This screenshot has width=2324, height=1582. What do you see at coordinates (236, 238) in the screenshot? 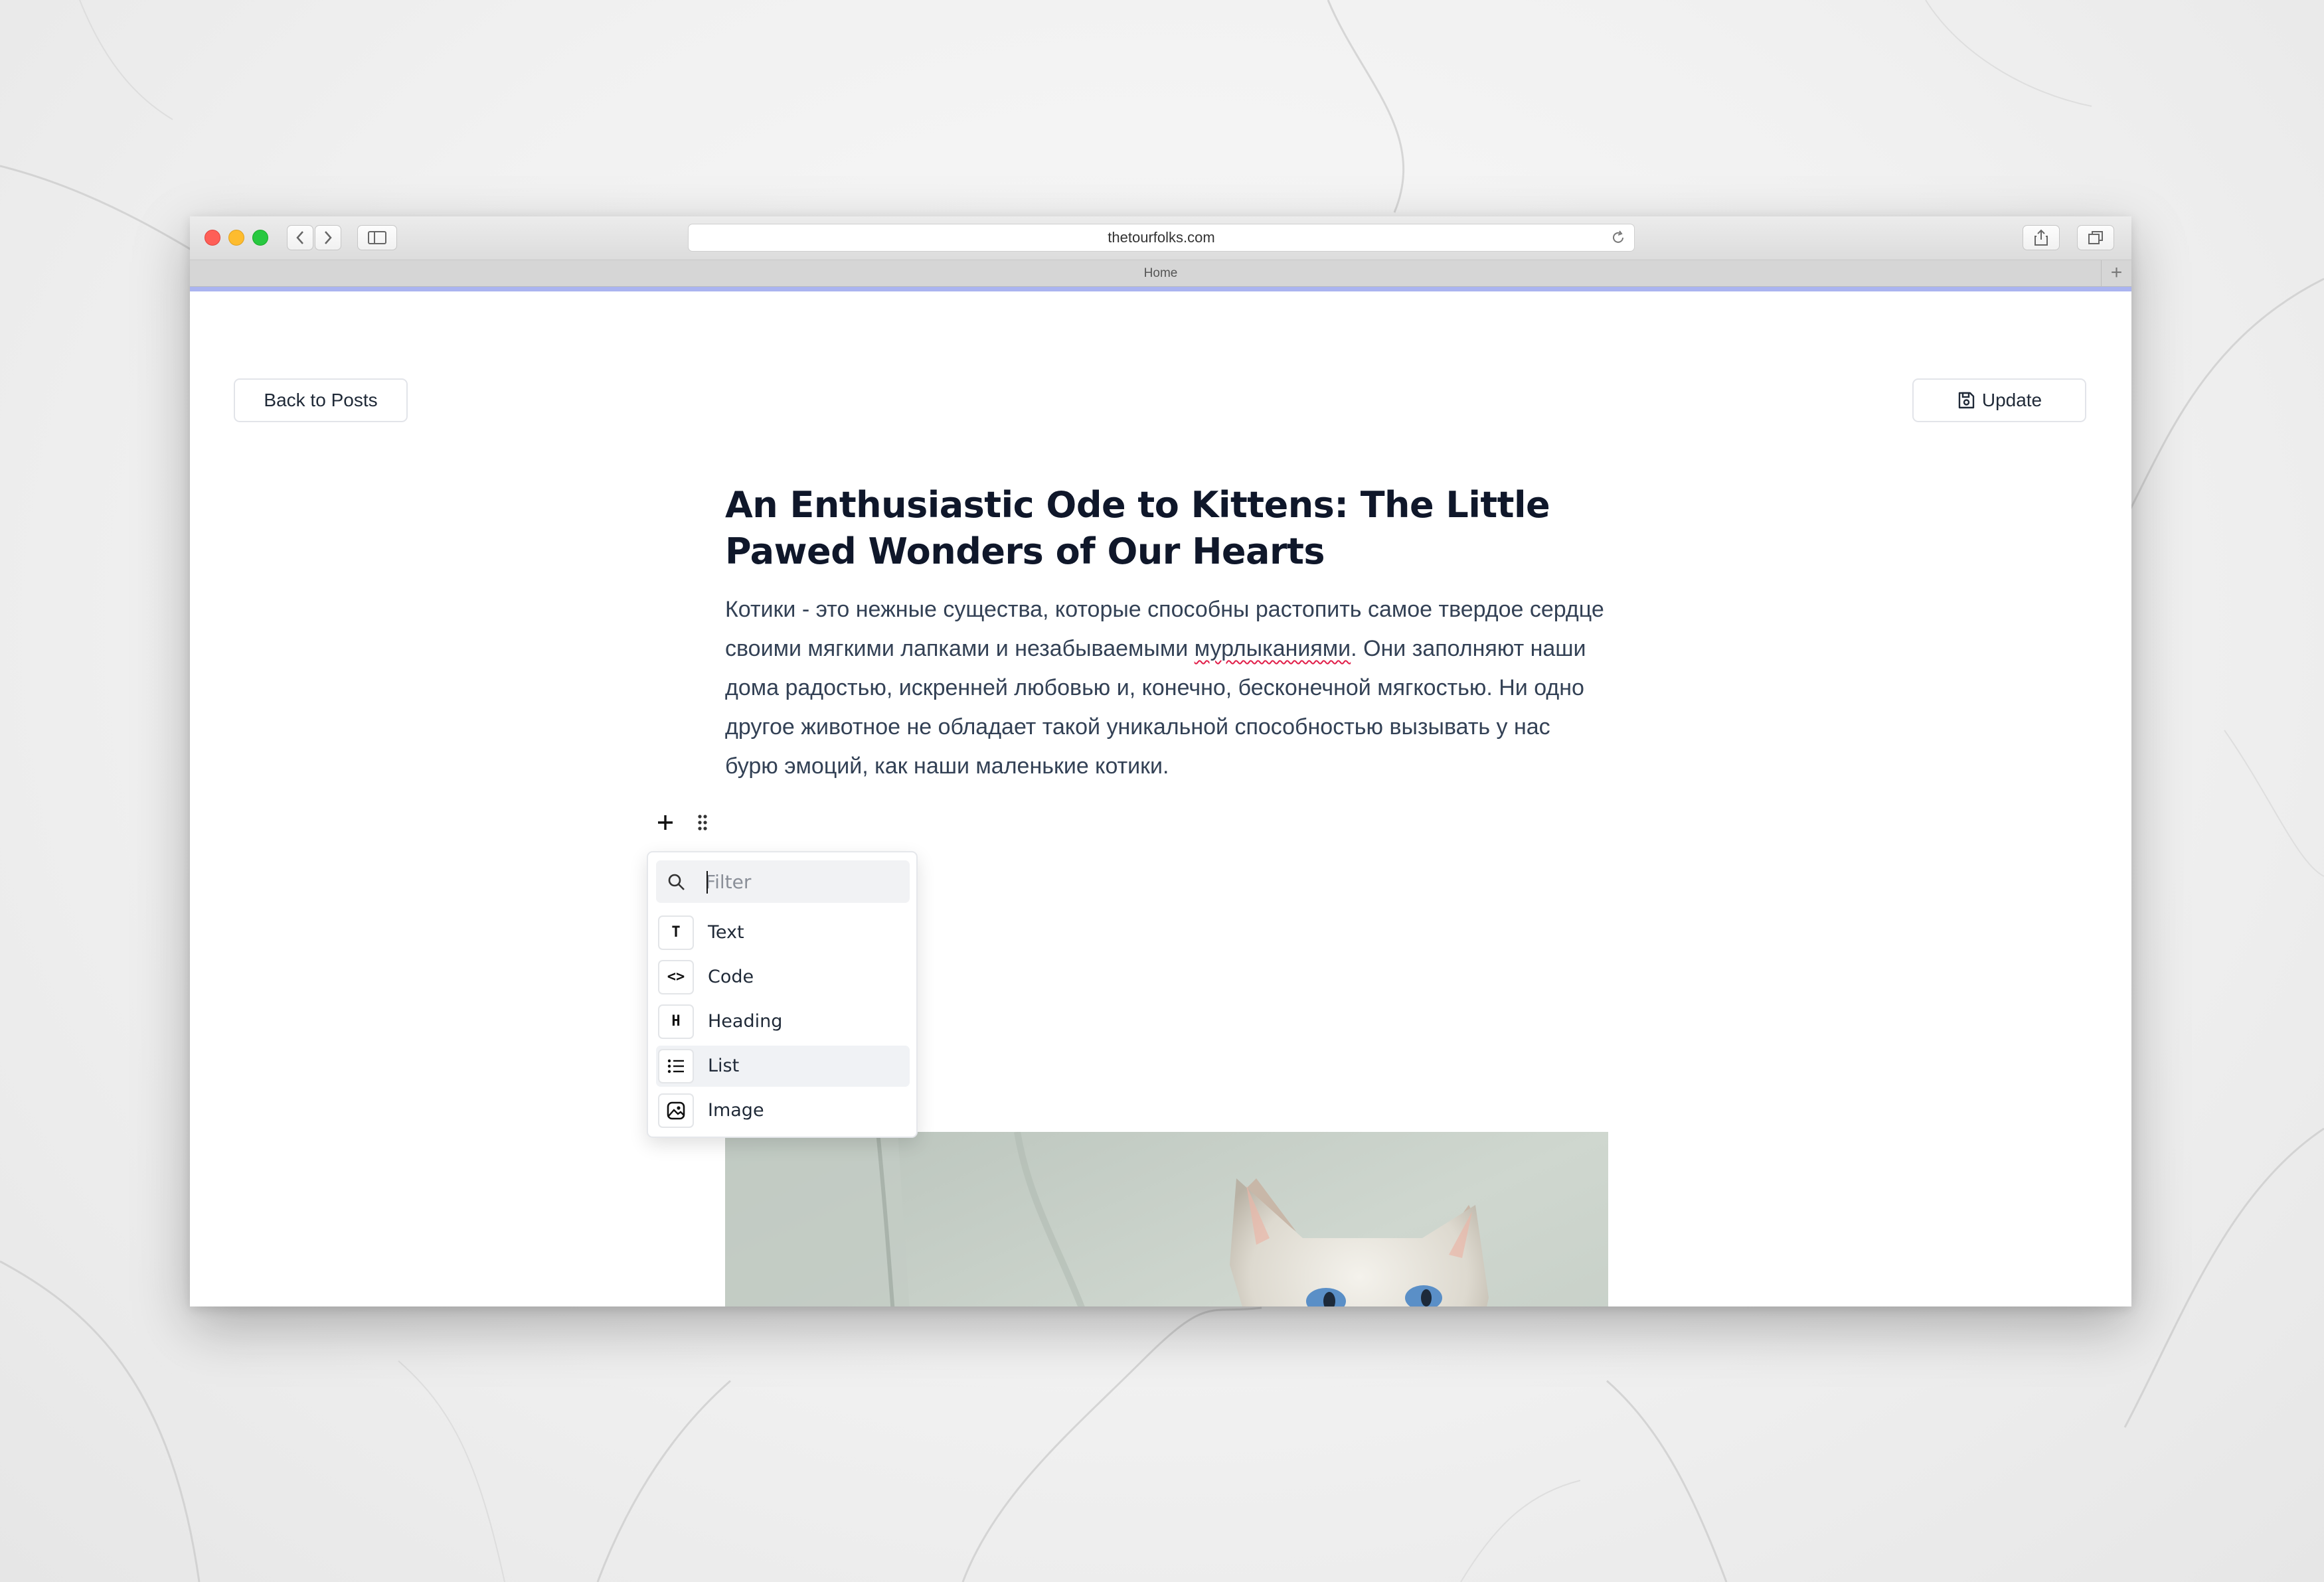
I see `minimize-window-button` at bounding box center [236, 238].